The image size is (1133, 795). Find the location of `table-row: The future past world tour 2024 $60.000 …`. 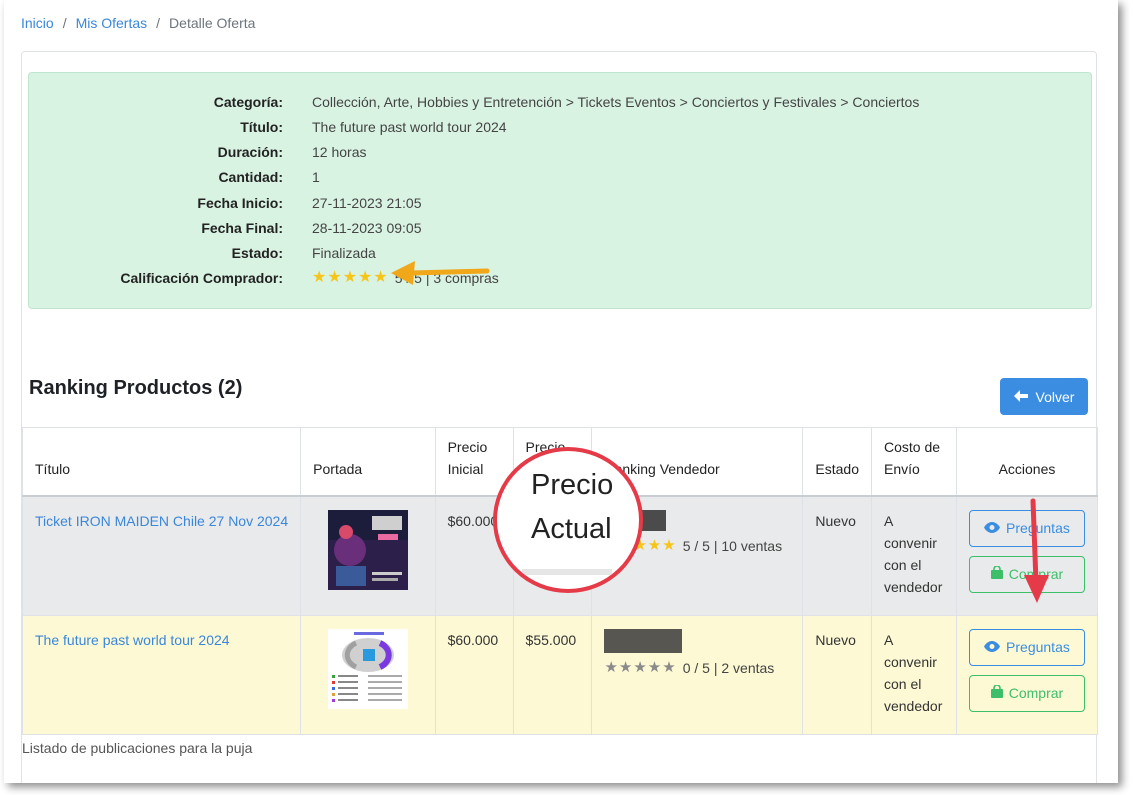

table-row: The future past world tour 2024 $60.000 … is located at coordinates (560, 674).